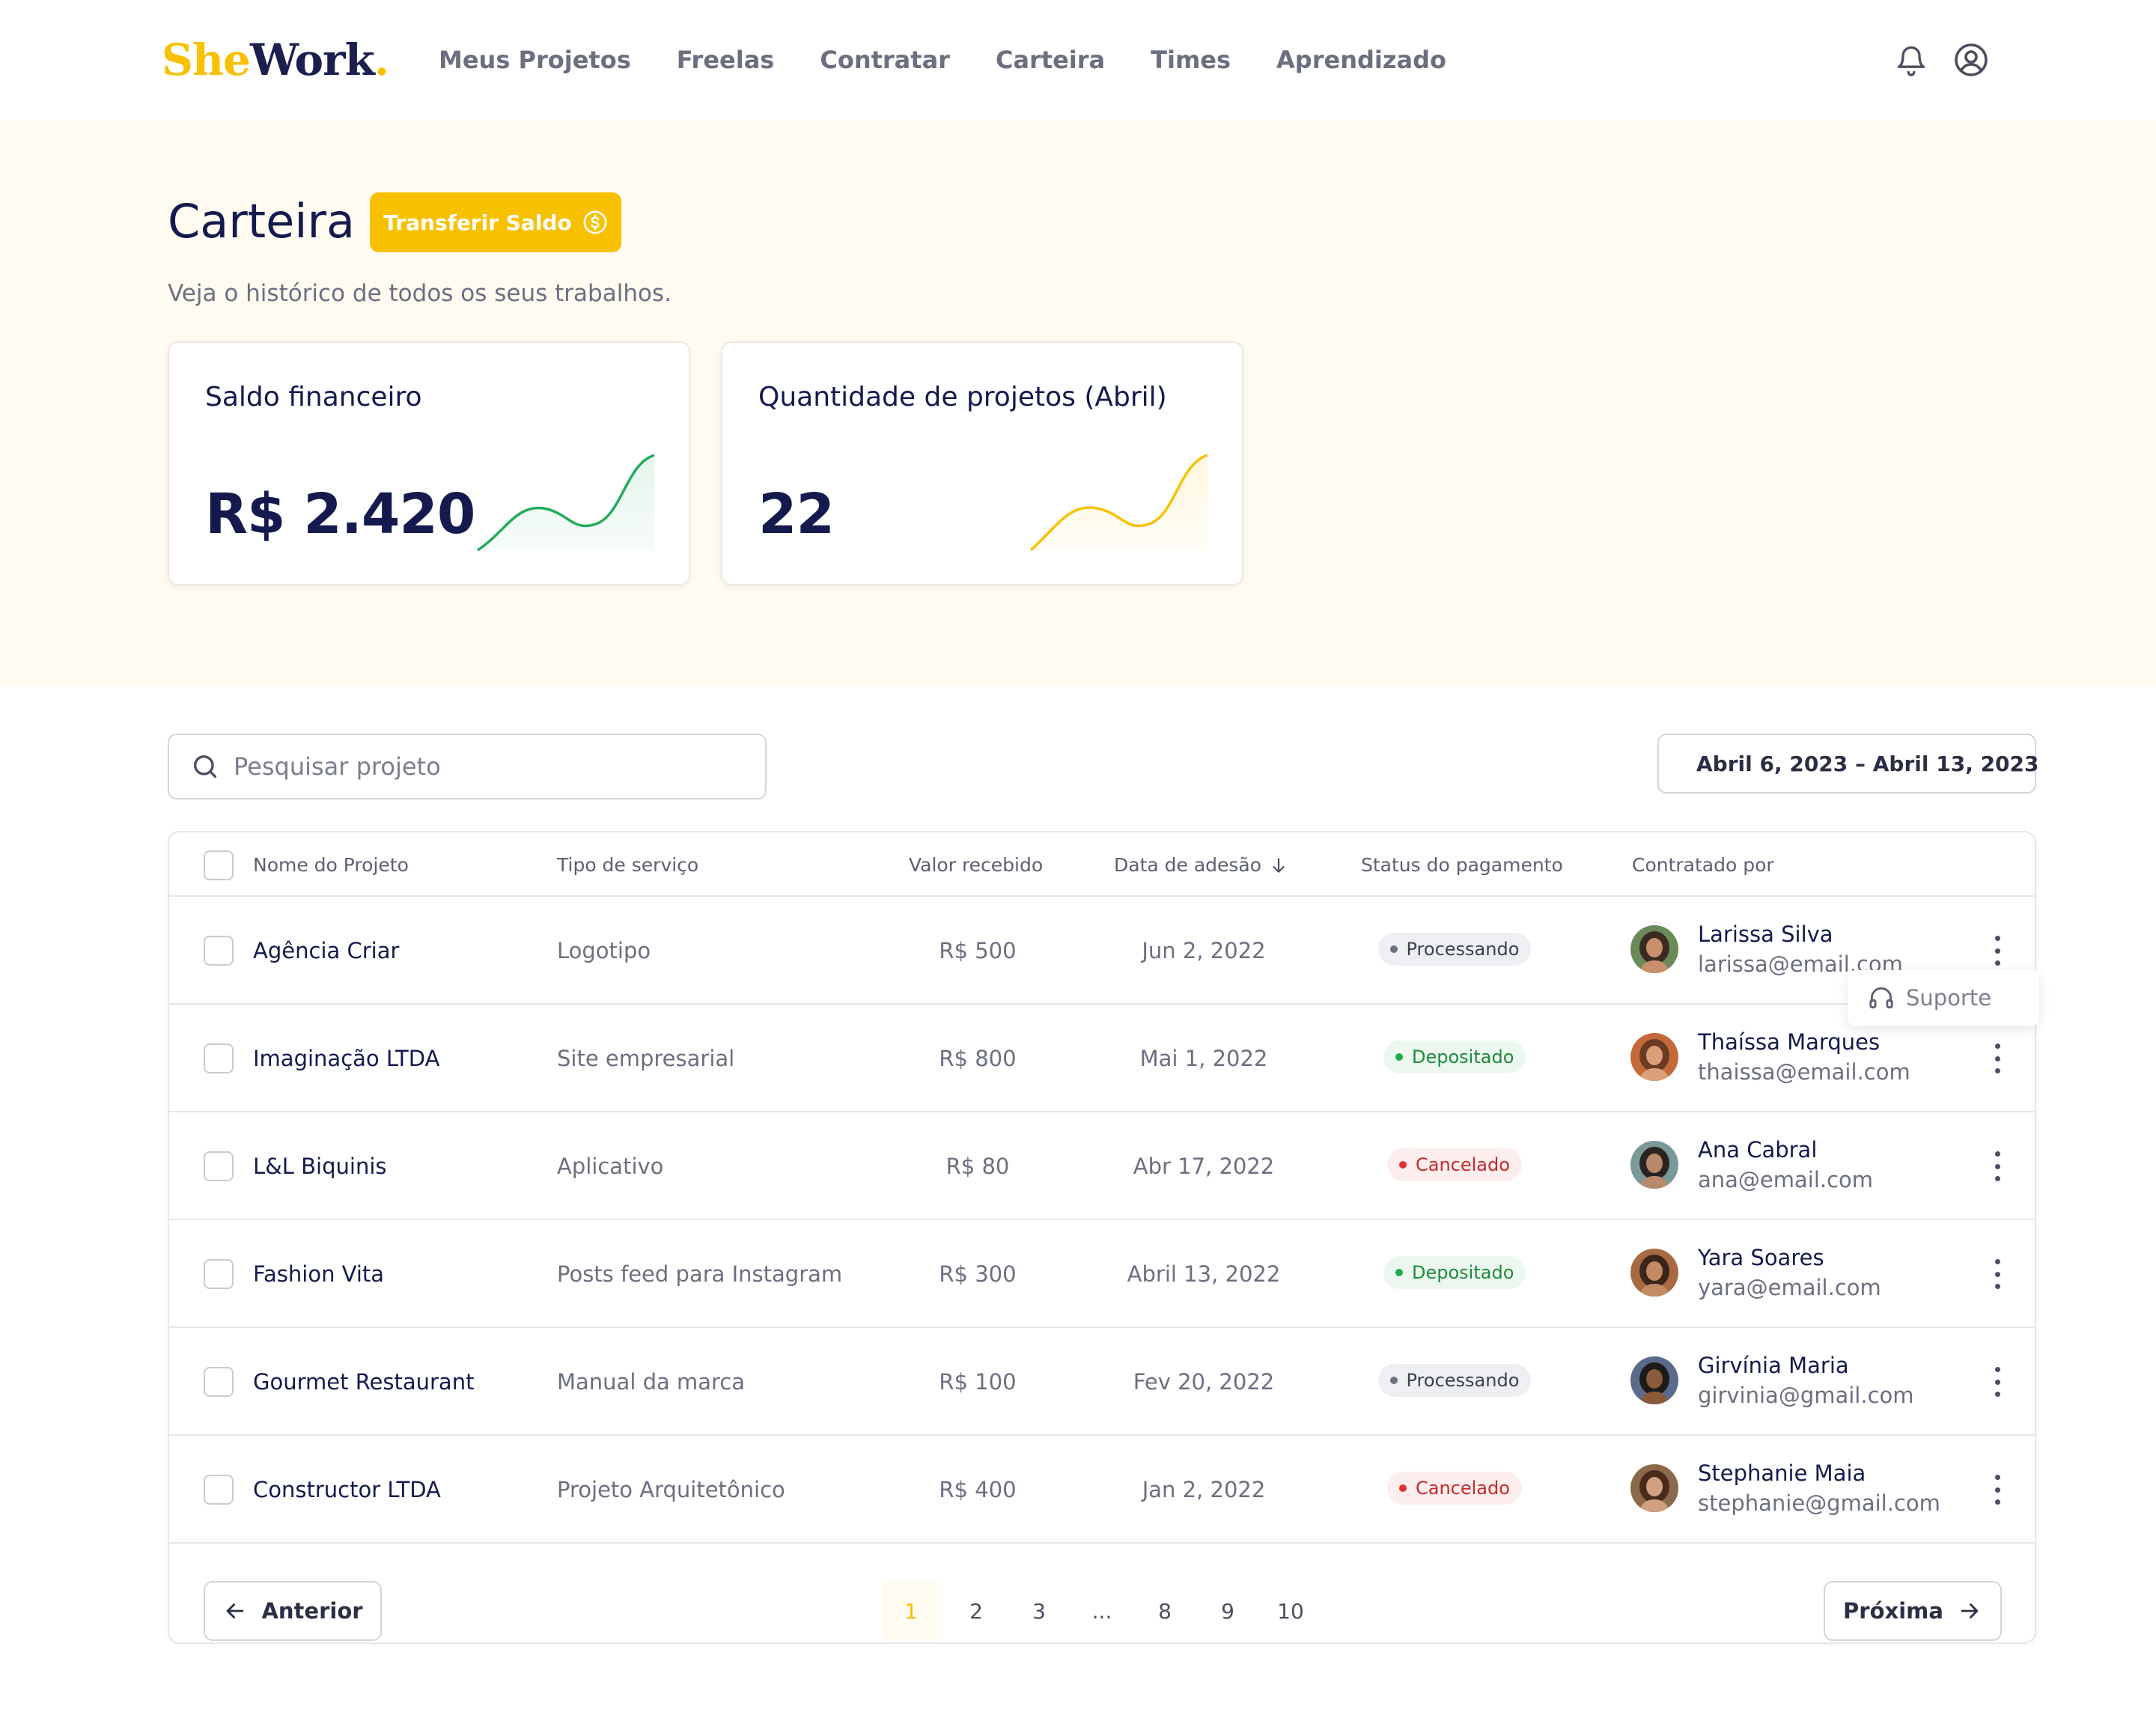 The height and width of the screenshot is (1709, 2156). What do you see at coordinates (320, 1166) in the screenshot?
I see `project-name: L&L Biquinis` at bounding box center [320, 1166].